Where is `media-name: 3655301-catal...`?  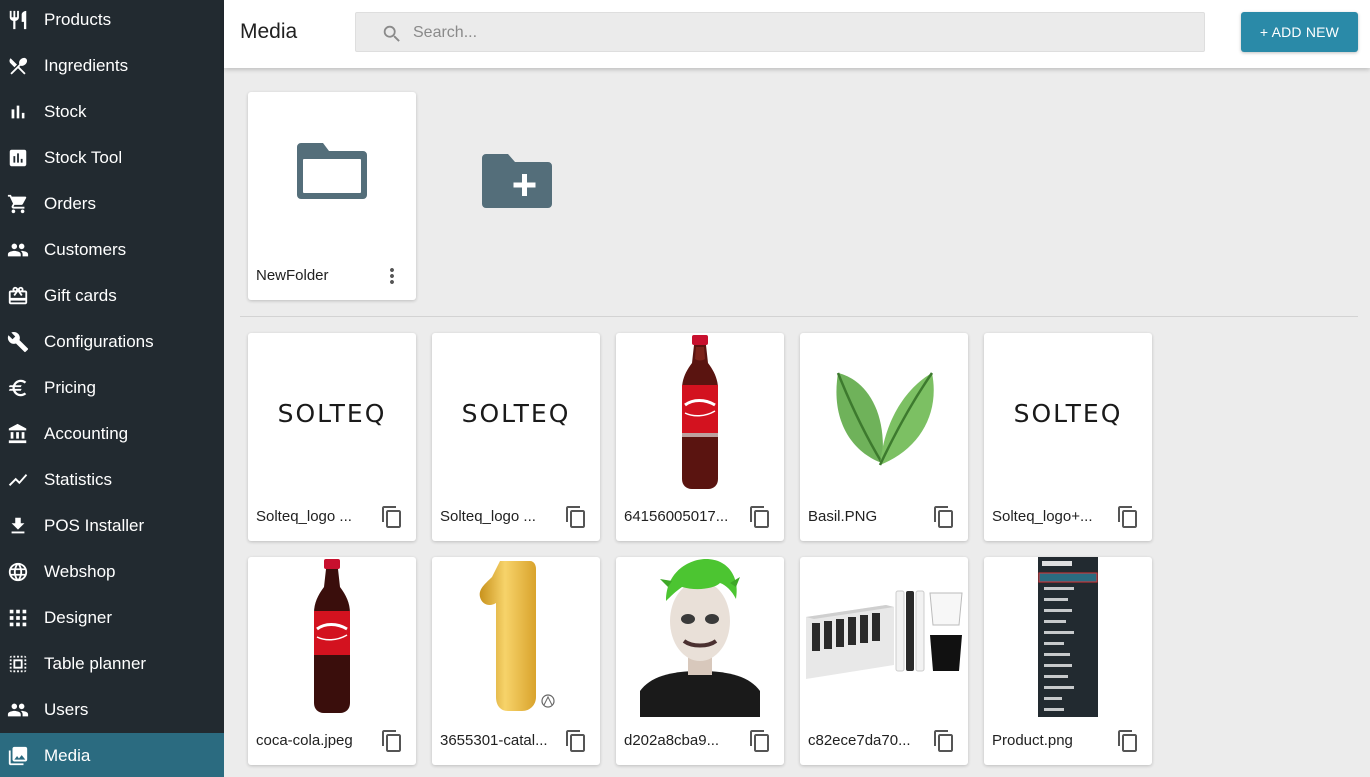
media-name: 3655301-catal... is located at coordinates (494, 740).